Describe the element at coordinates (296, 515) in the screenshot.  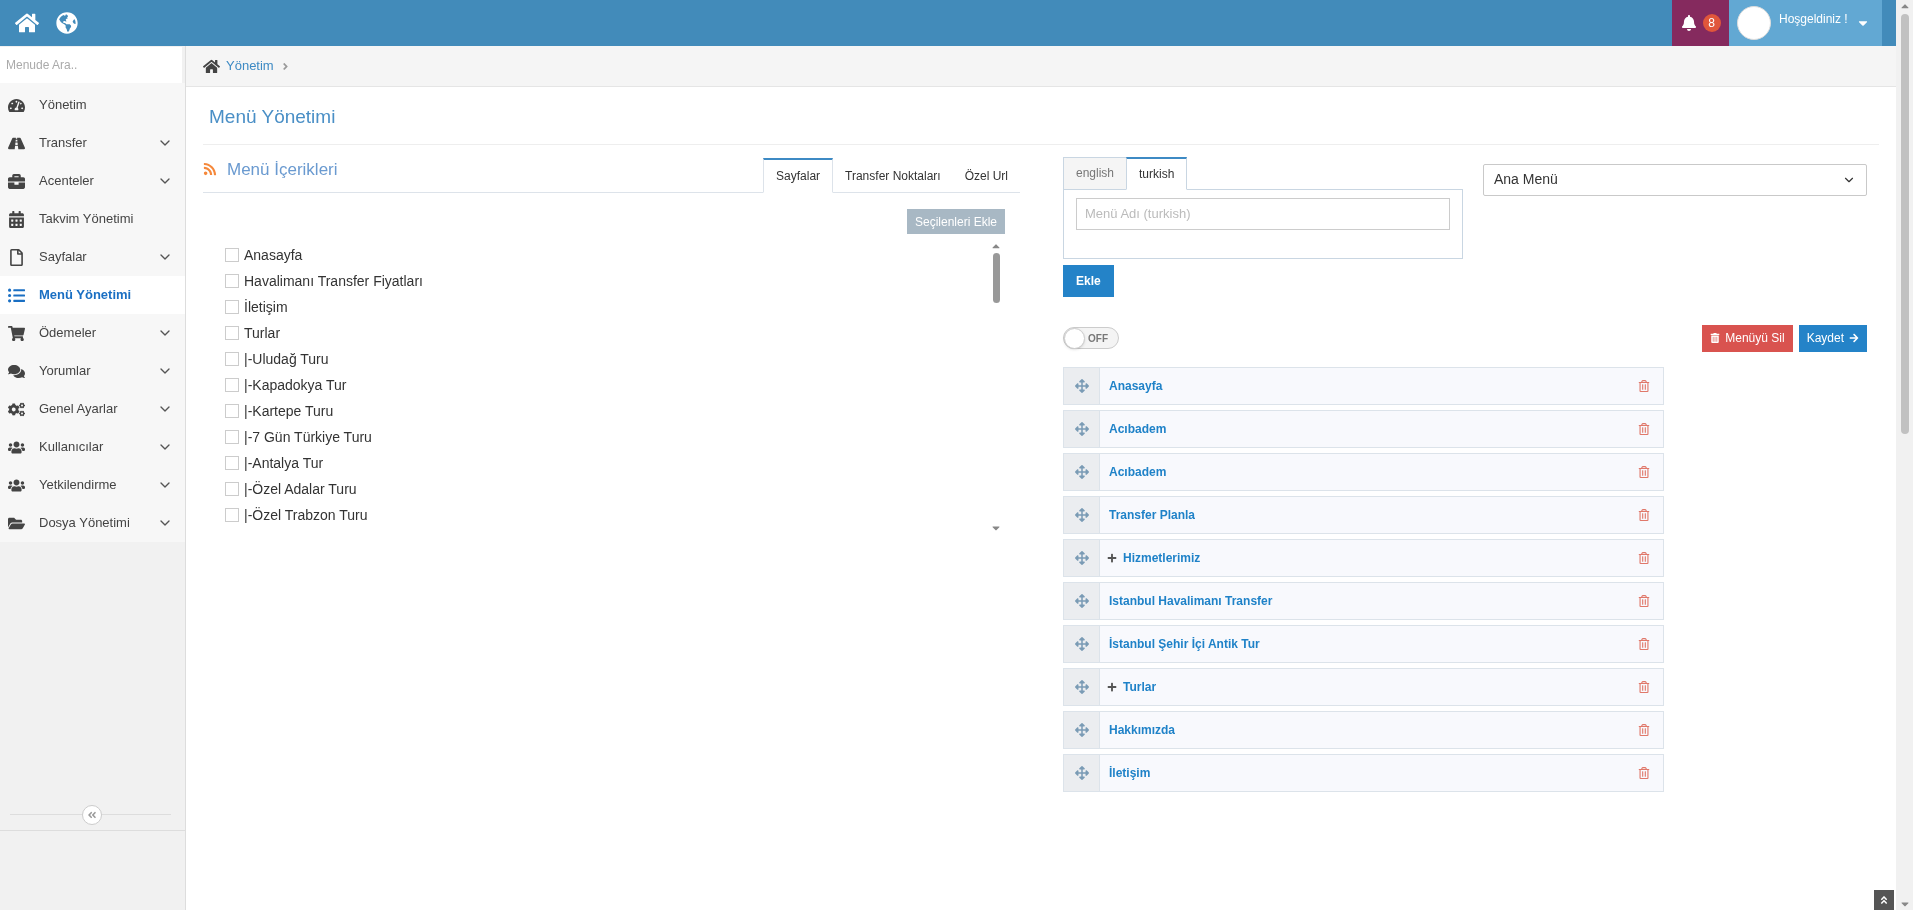
I see `page-option: |-Özel Trabzon Turu` at that location.